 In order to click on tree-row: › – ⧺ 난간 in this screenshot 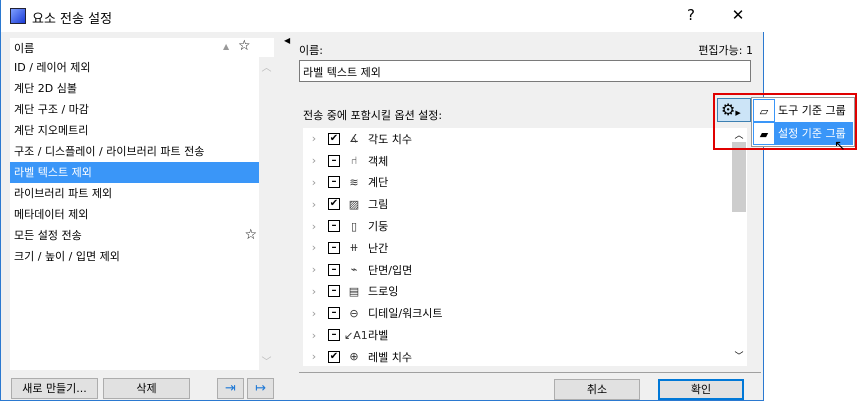, I will do `click(525, 248)`.